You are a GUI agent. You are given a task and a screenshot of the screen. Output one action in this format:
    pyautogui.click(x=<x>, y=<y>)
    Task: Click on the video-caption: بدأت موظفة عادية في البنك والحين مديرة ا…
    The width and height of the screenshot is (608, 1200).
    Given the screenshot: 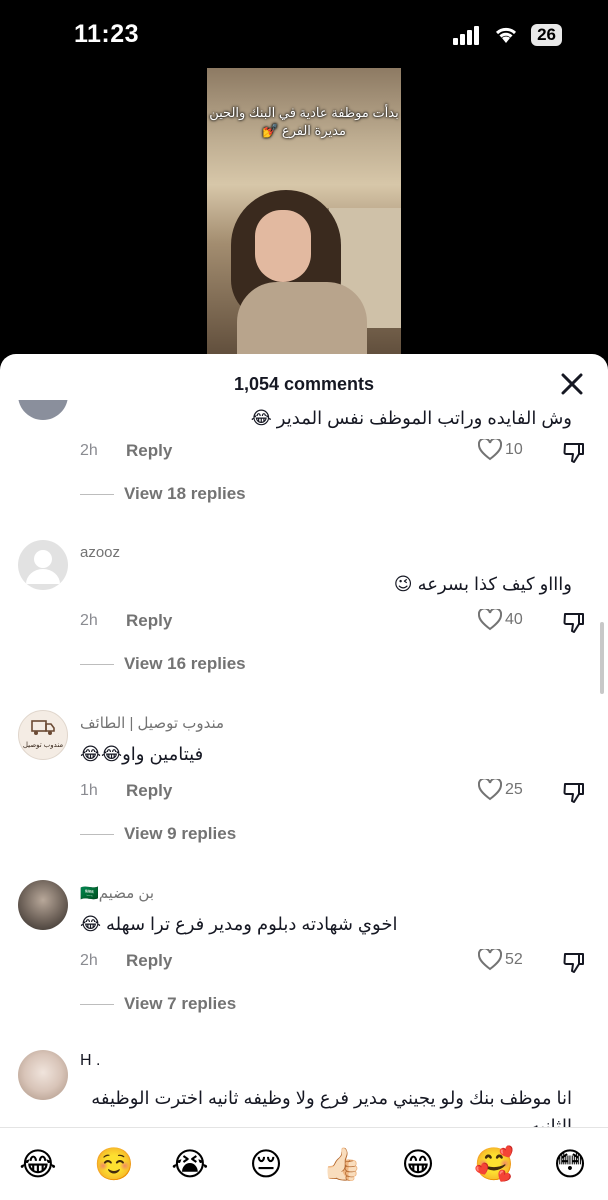 What is the action you would take?
    pyautogui.click(x=304, y=121)
    